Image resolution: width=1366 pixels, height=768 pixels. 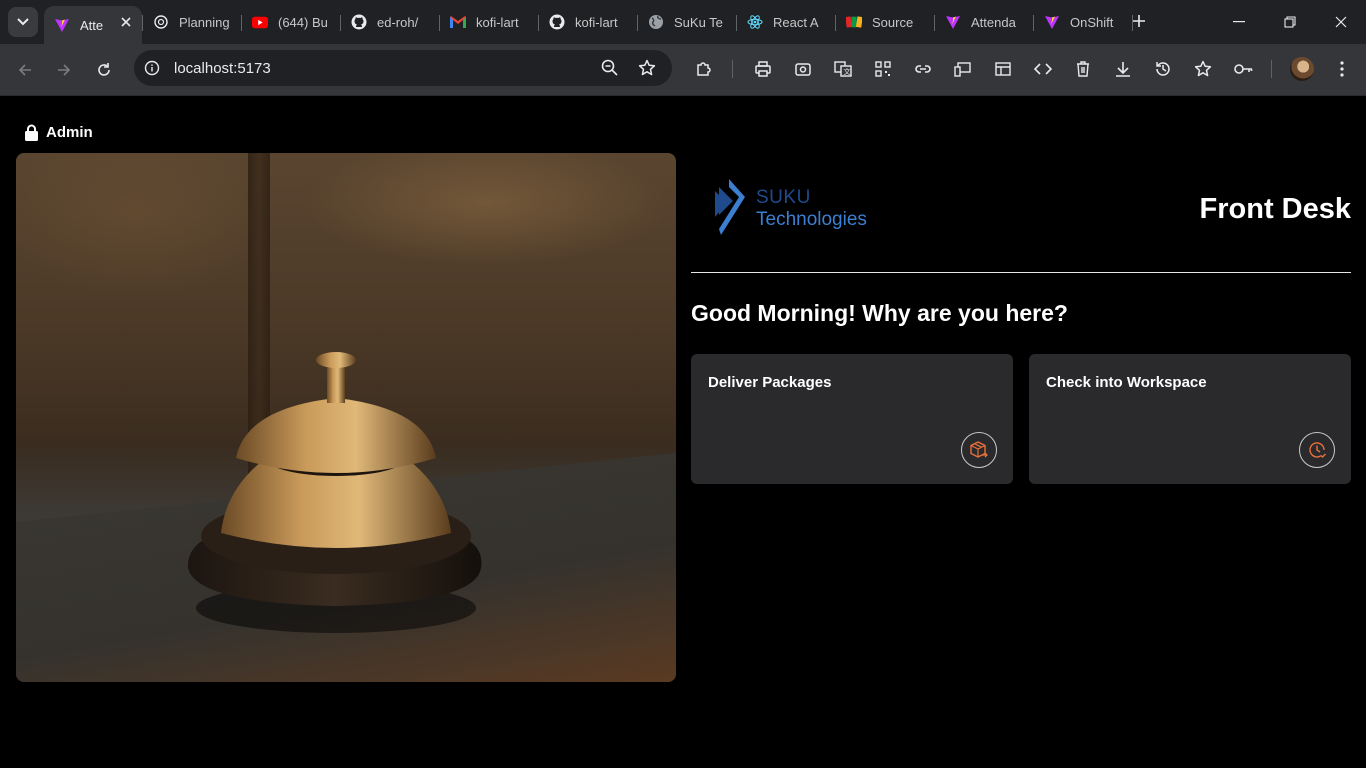 I want to click on tab-title: Attenda, so click(x=993, y=22).